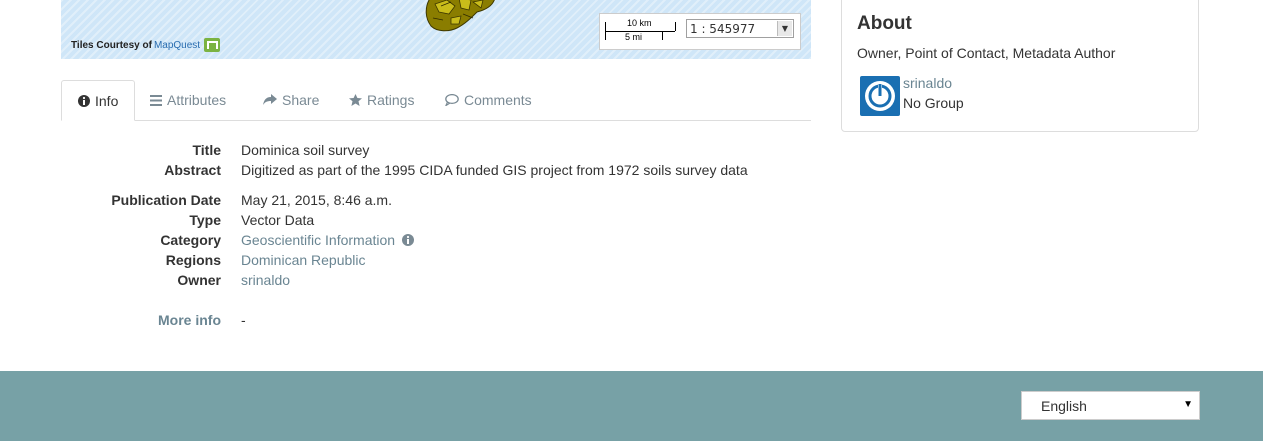 This screenshot has height=441, width=1263. Describe the element at coordinates (199, 280) in the screenshot. I see `info-label: Owner` at that location.